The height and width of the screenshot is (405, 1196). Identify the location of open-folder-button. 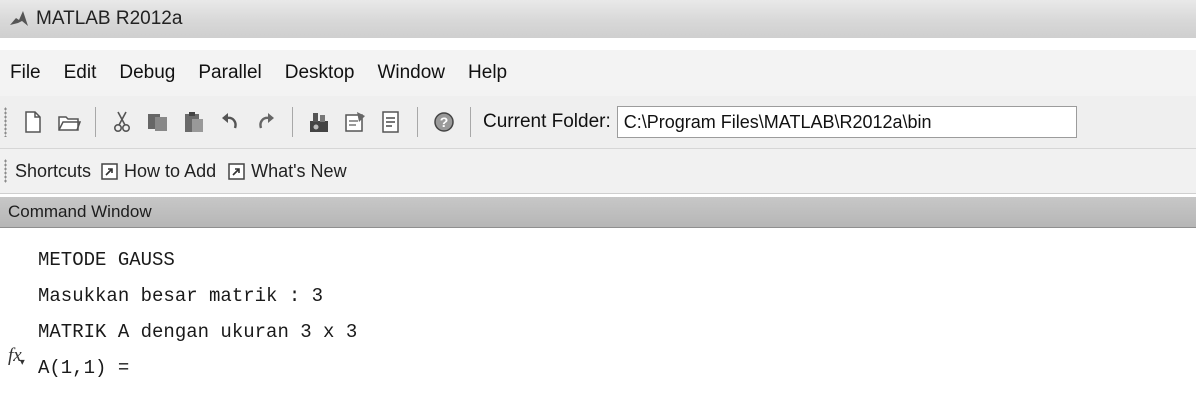
(69, 122).